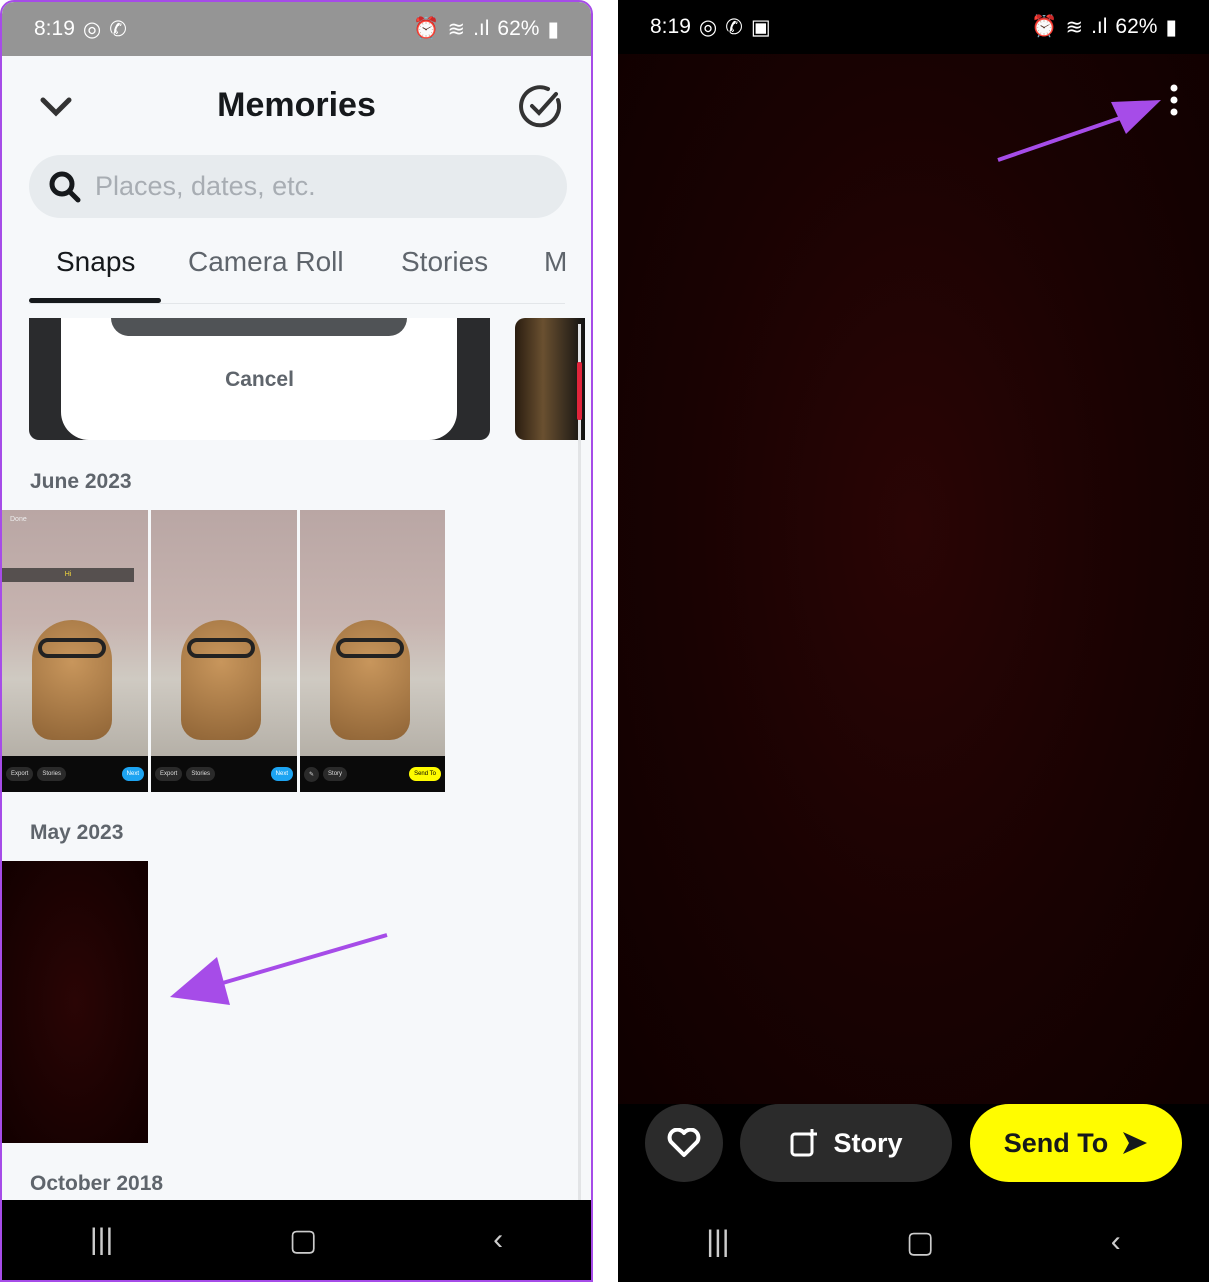 This screenshot has height=1282, width=1209. What do you see at coordinates (95, 300) in the screenshot?
I see `active-tab-indicator` at bounding box center [95, 300].